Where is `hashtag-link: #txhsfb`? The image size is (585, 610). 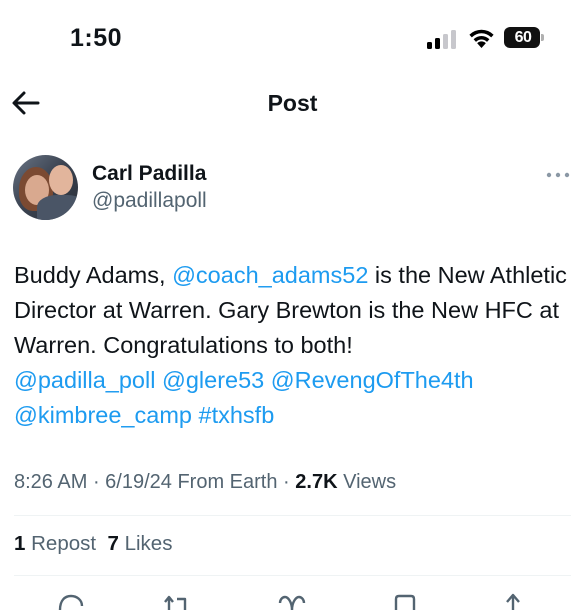 hashtag-link: #txhsfb is located at coordinates (237, 415).